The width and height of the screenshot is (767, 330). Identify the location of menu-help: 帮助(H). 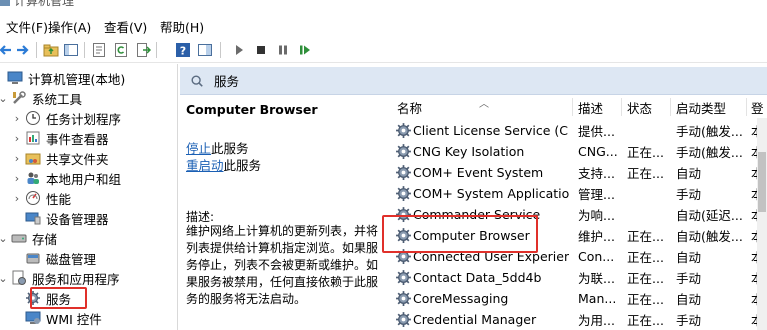
(182, 26).